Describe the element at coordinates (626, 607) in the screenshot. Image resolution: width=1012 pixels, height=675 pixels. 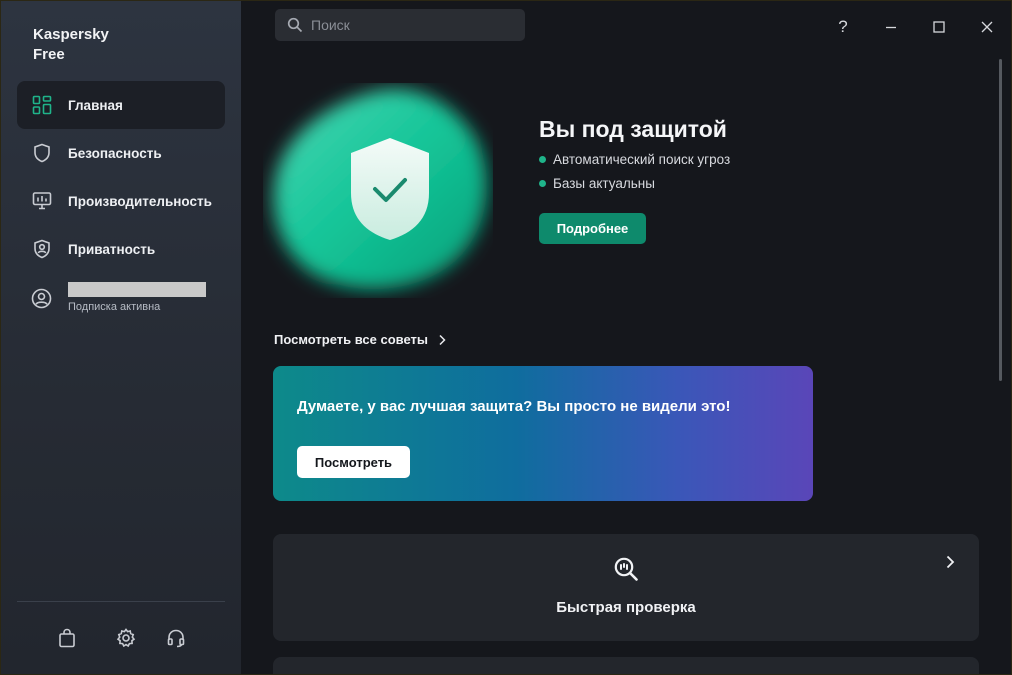
I see `quick-scan-label: Быстрая проверка` at that location.